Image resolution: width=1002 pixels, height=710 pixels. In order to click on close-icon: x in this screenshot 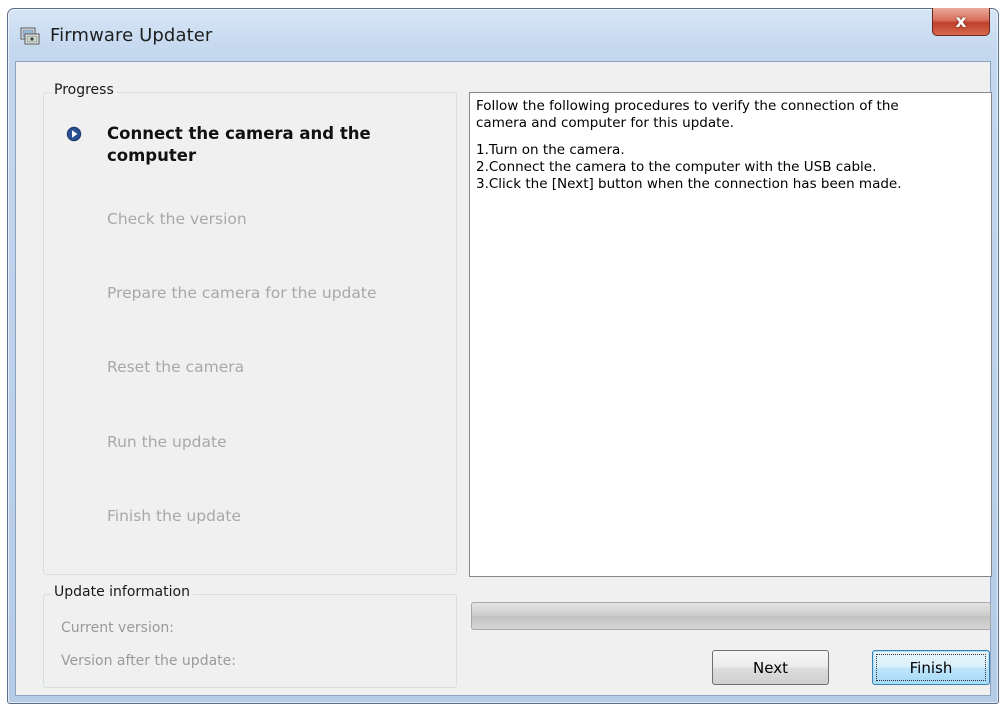, I will do `click(961, 21)`.